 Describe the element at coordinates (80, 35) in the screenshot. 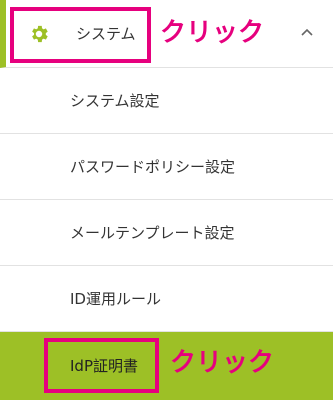

I see `highlight-box-system` at that location.